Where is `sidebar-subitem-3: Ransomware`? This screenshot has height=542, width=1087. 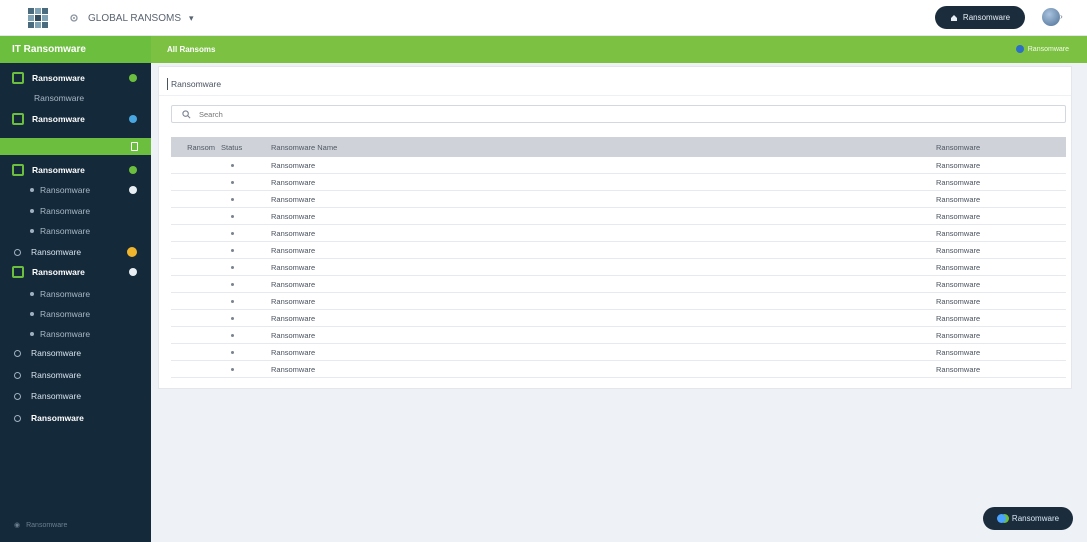
sidebar-subitem-3: Ransomware is located at coordinates (75, 211).